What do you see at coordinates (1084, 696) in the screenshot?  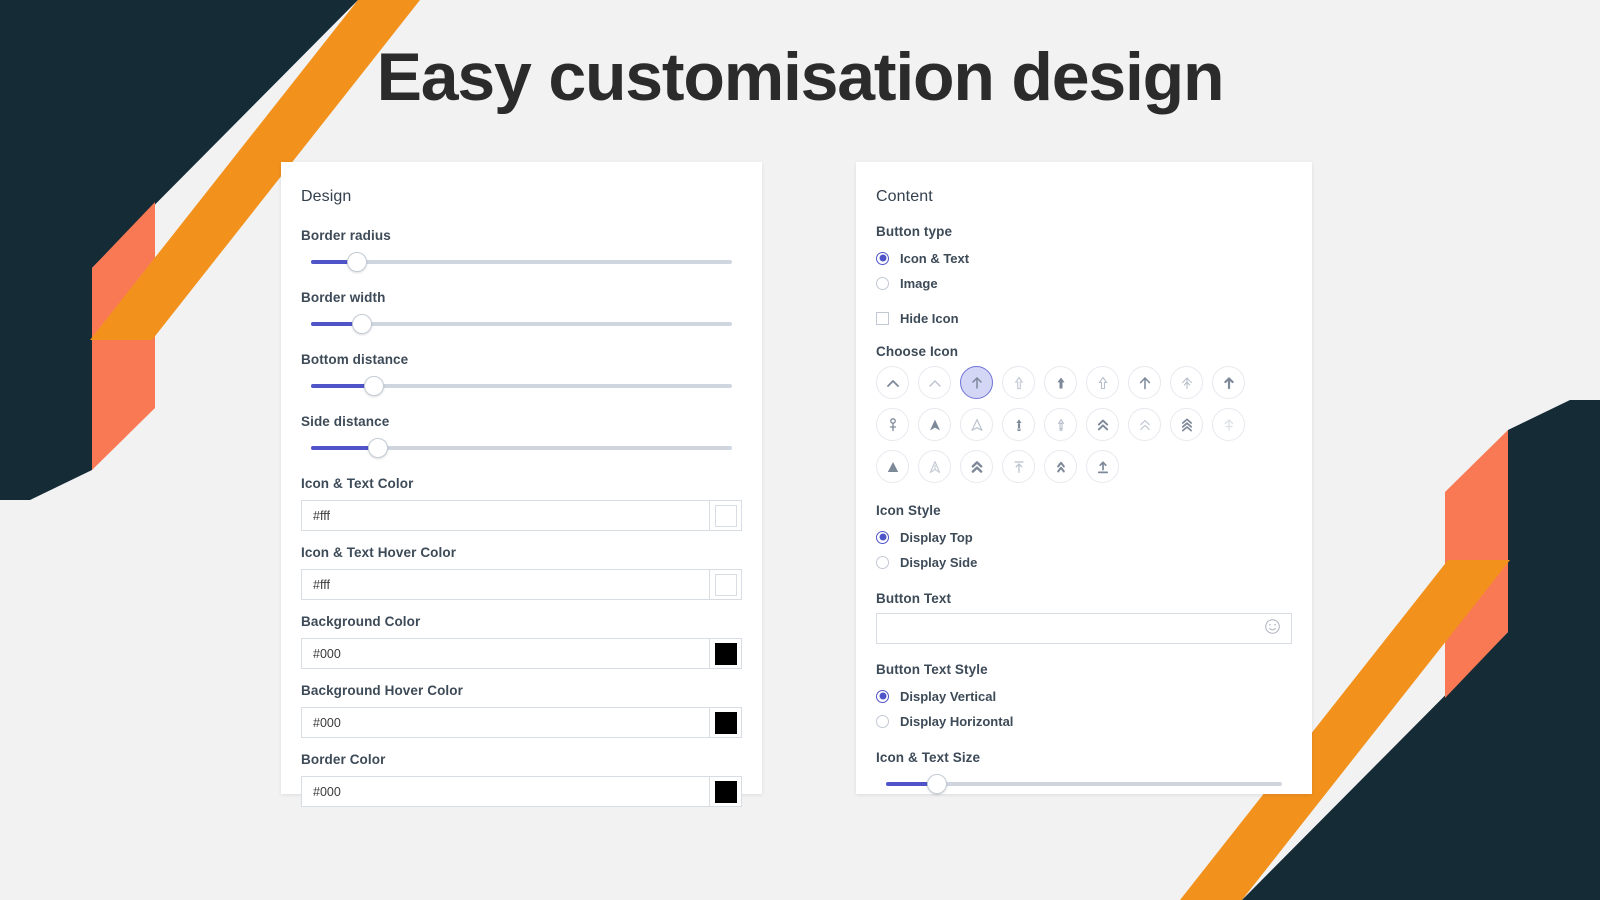 I see `button-text-style-option: Display Vertical` at bounding box center [1084, 696].